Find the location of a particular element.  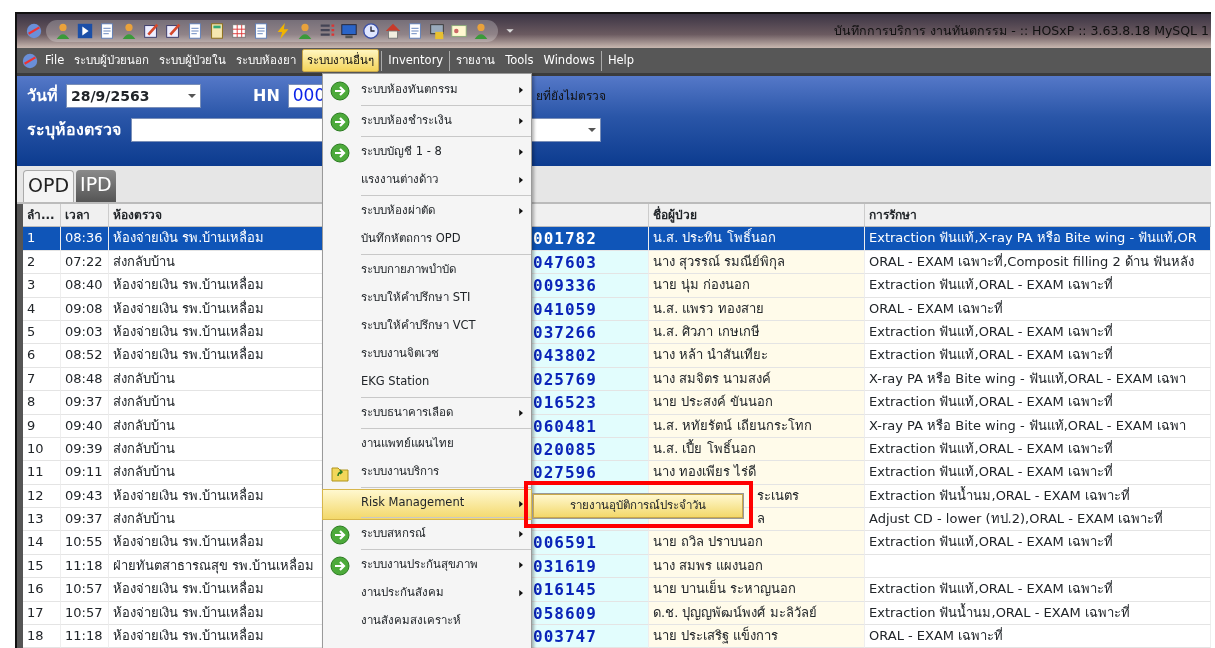

table-cell: นาย นุ่ม ก่องนอก is located at coordinates (757, 286).